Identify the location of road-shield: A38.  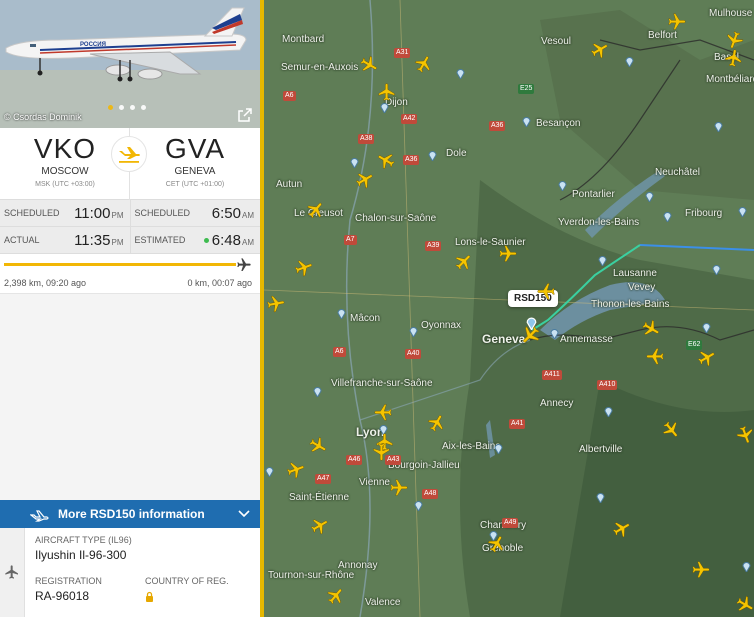
(366, 139).